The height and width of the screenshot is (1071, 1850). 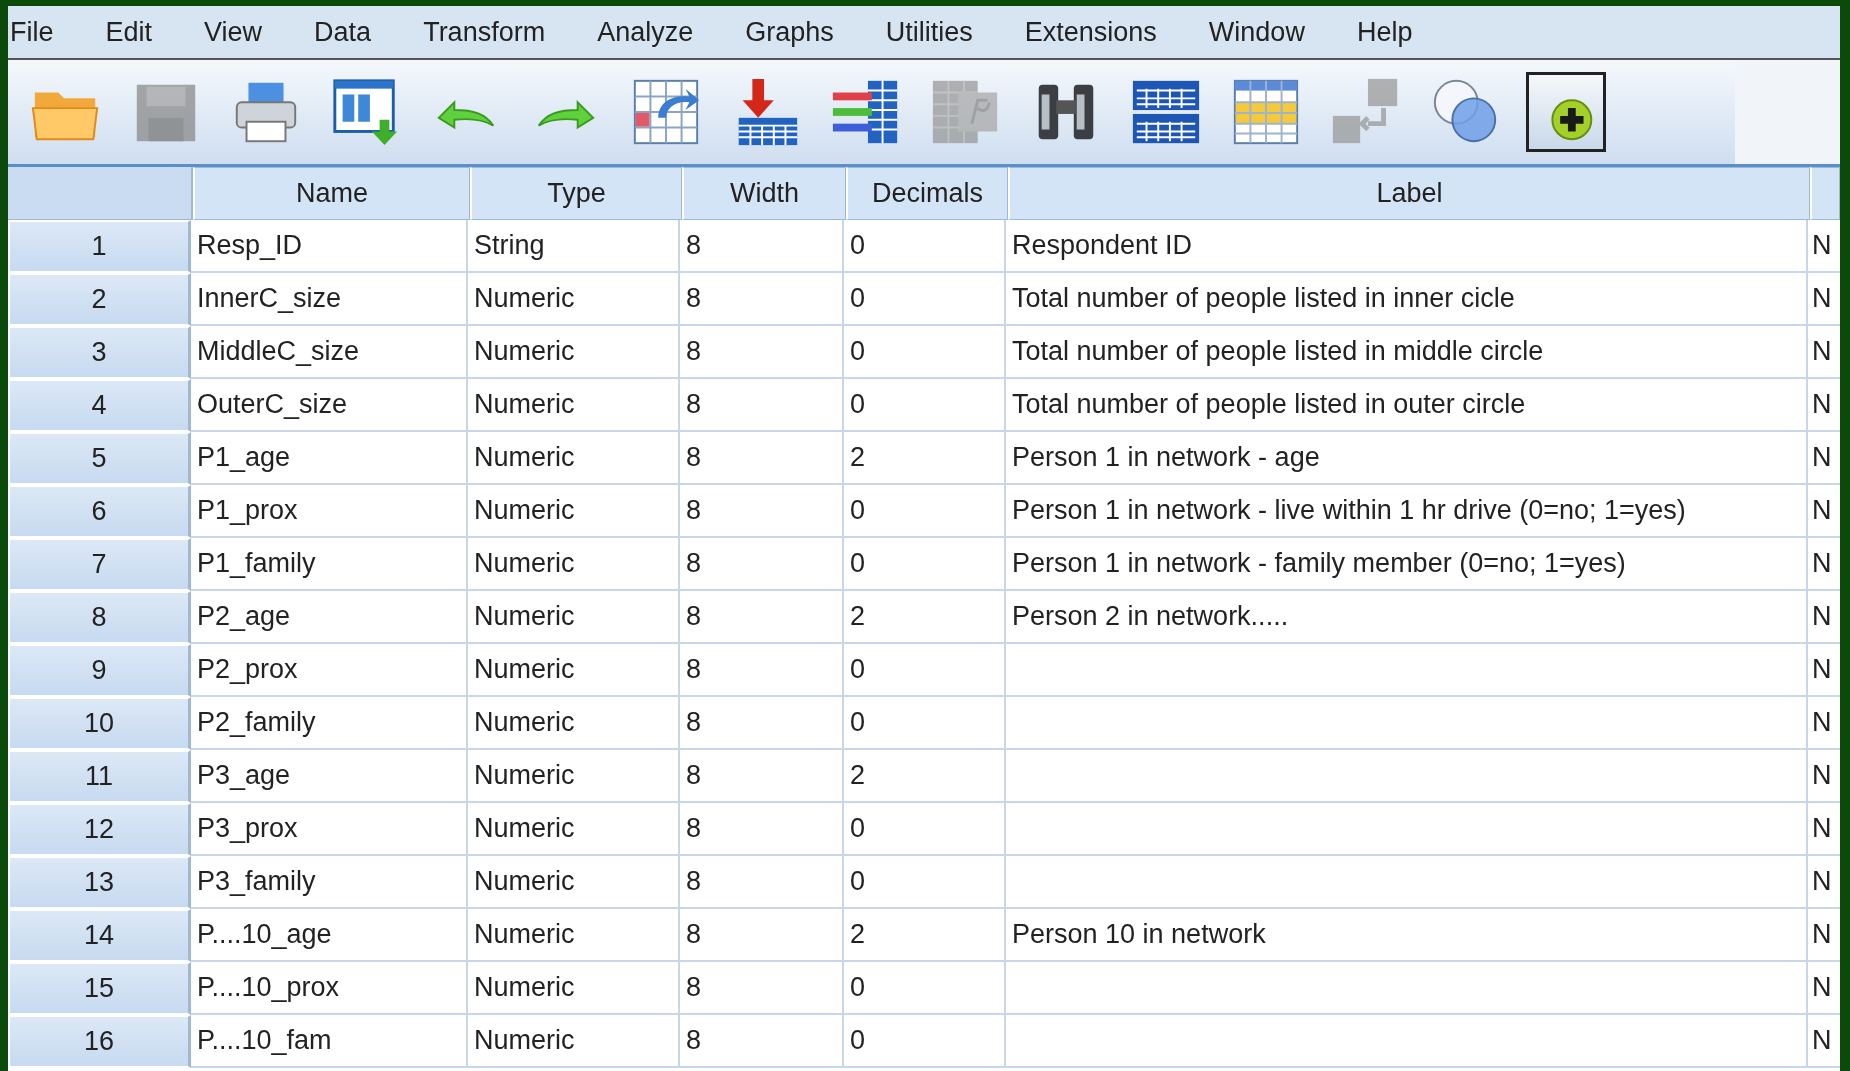 What do you see at coordinates (811, 32) in the screenshot?
I see `menu-item: Graphs` at bounding box center [811, 32].